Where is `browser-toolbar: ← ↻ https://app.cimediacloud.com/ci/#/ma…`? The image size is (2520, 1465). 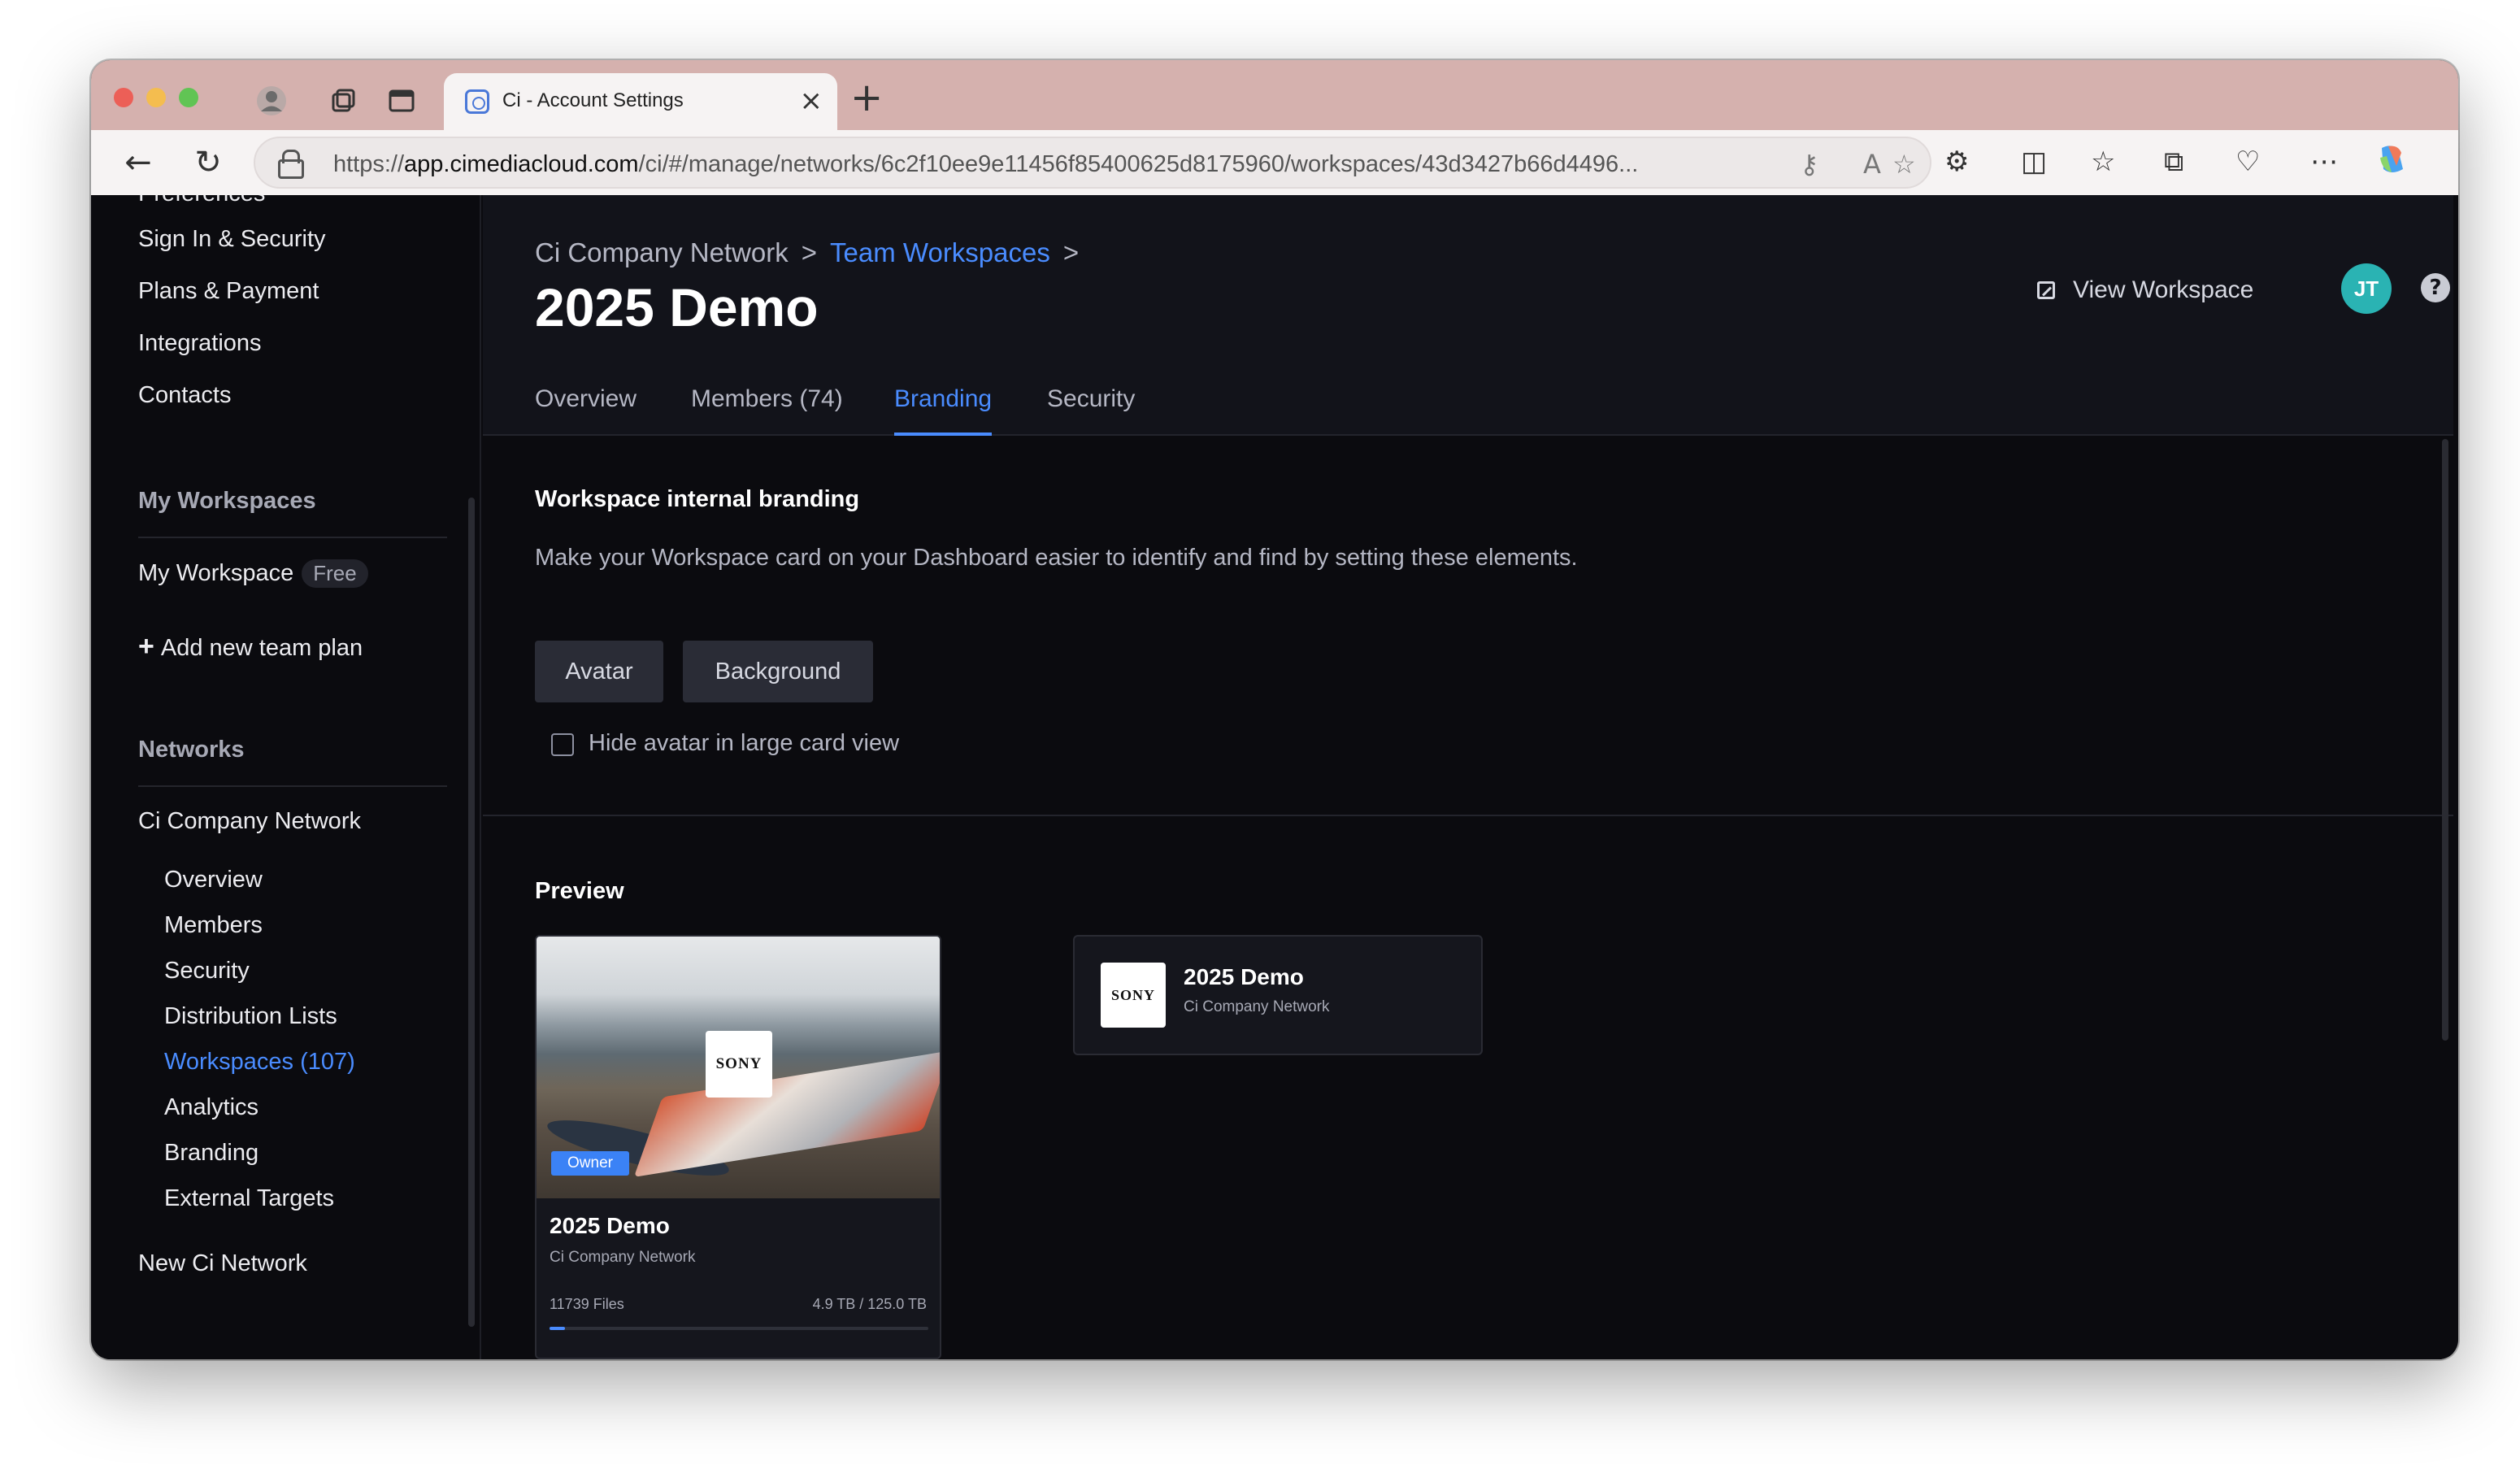
browser-toolbar: ← ↻ https://app.cimediacloud.com/ci/#/ma… is located at coordinates (1274, 162).